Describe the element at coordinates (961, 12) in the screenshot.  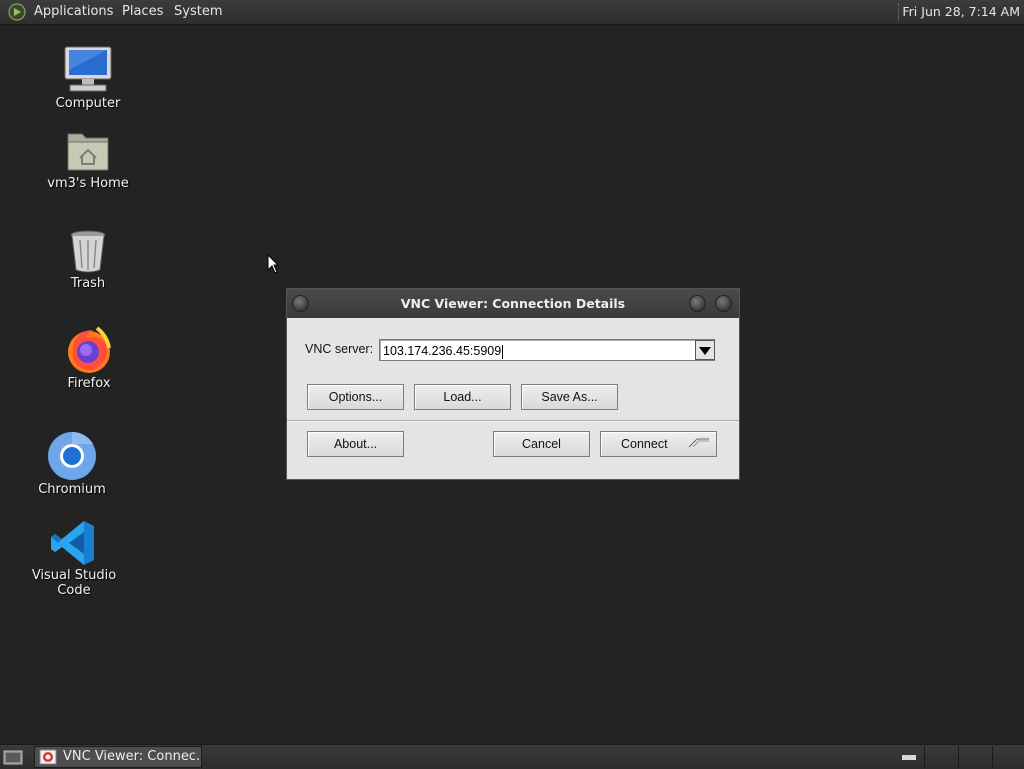
I see `clock: Fri Jun 28, 7:14 AM` at that location.